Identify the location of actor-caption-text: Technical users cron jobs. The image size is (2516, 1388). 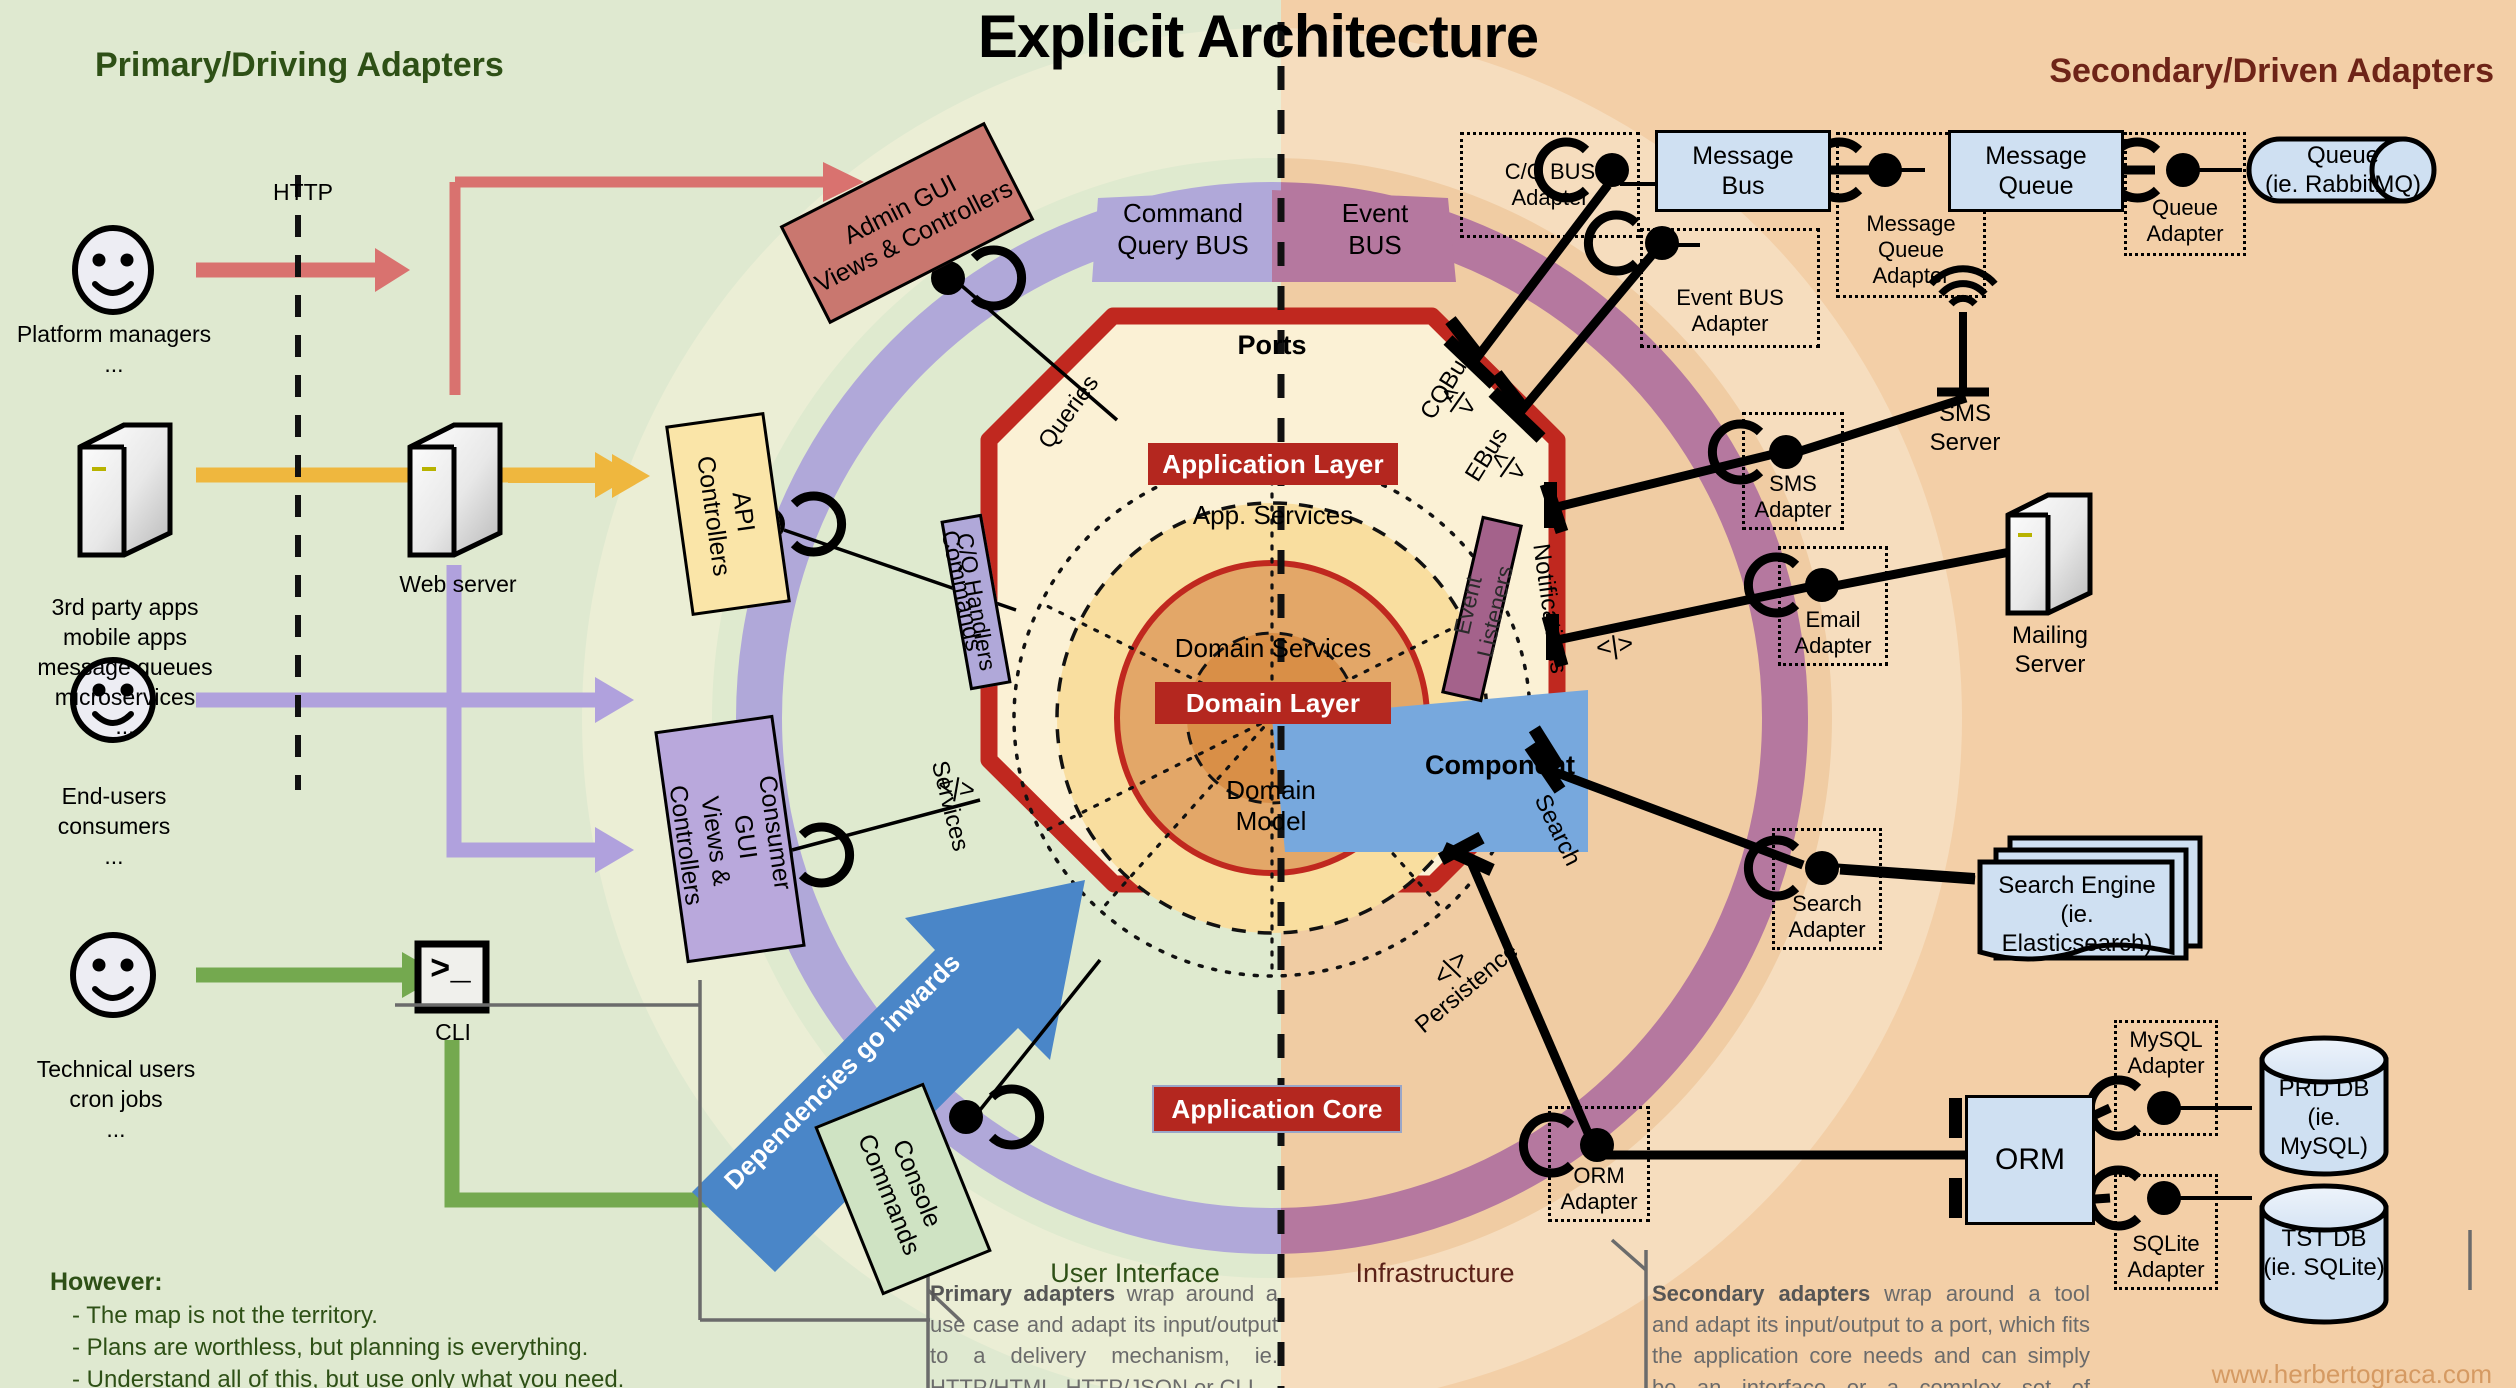
(116, 1083).